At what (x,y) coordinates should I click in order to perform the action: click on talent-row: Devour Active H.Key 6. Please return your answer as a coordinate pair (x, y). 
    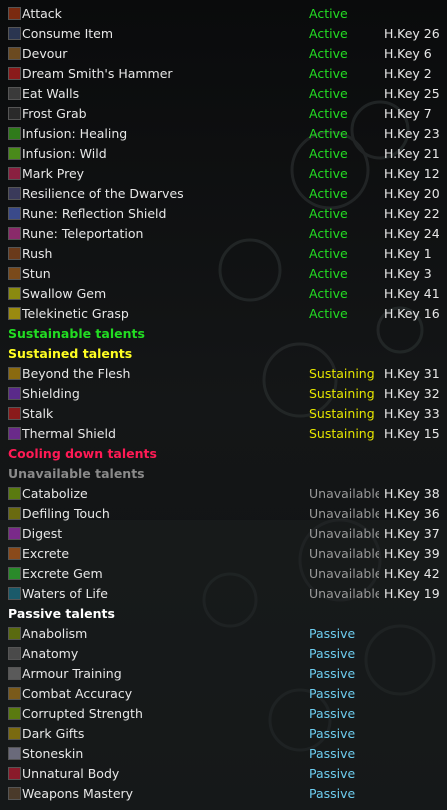
    Looking at the image, I should click on (223, 54).